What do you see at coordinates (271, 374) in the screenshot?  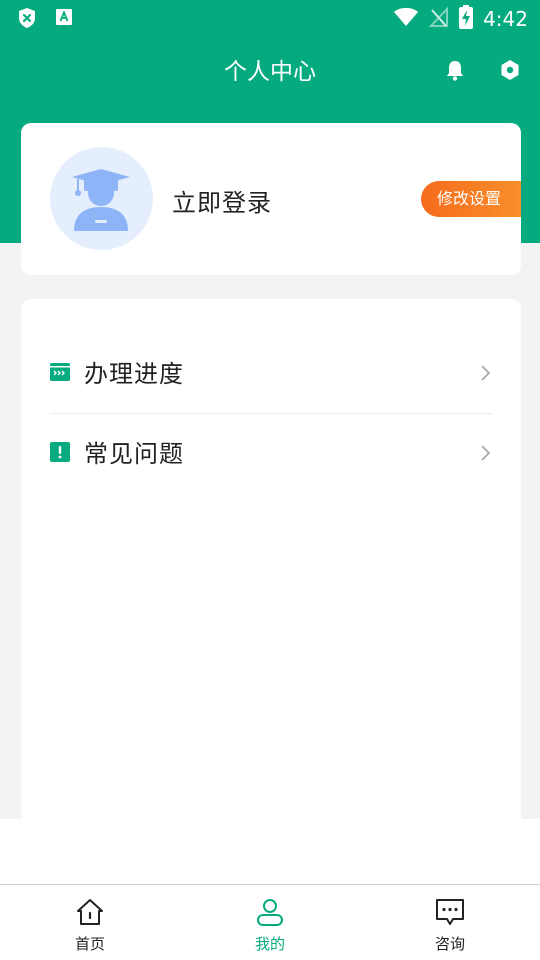 I see `menu-item-progress: 办理进度` at bounding box center [271, 374].